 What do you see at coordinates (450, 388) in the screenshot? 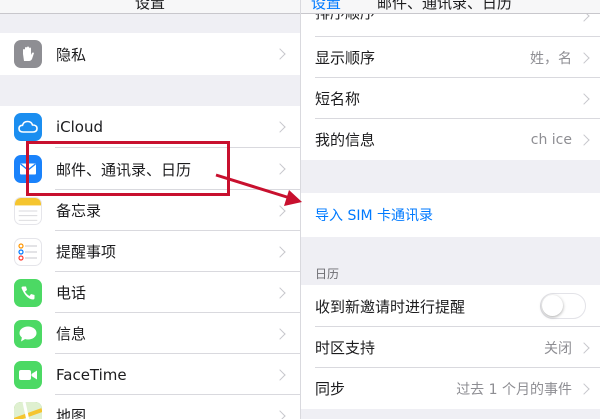
I see `sync-row: 同步 过去 1 个月的事件` at bounding box center [450, 388].